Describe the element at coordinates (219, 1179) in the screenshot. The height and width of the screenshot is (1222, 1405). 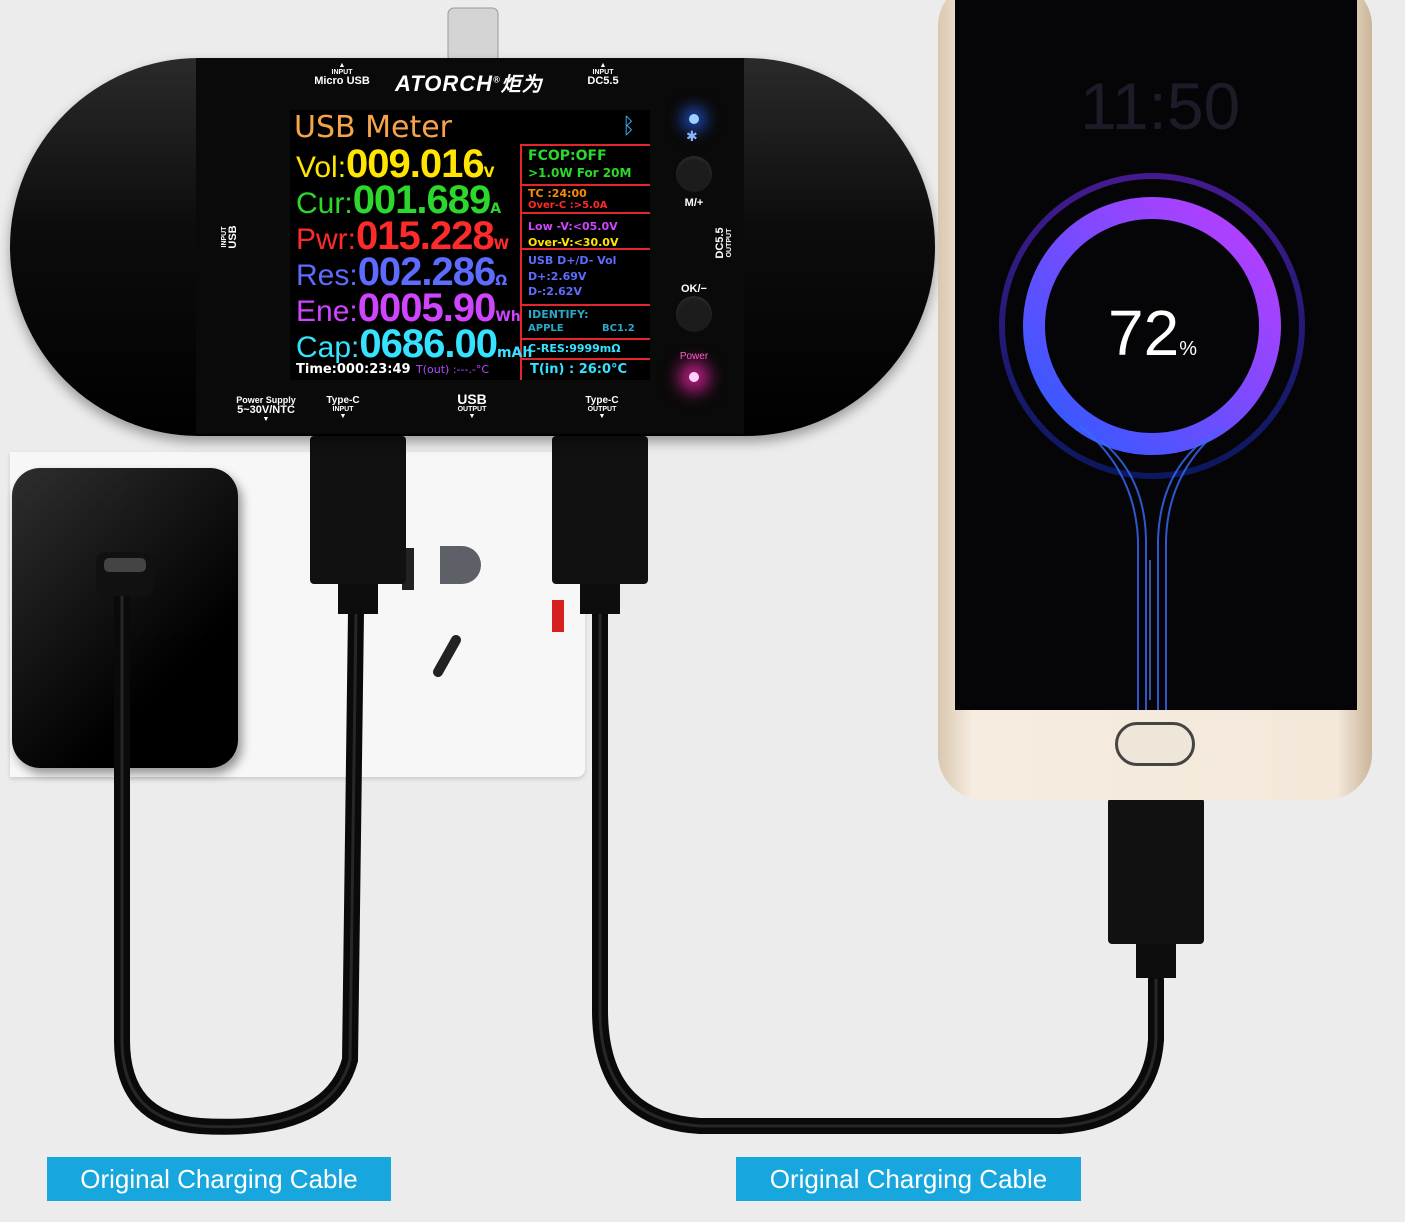
I see `caption-left: Original Charging Cable` at that location.